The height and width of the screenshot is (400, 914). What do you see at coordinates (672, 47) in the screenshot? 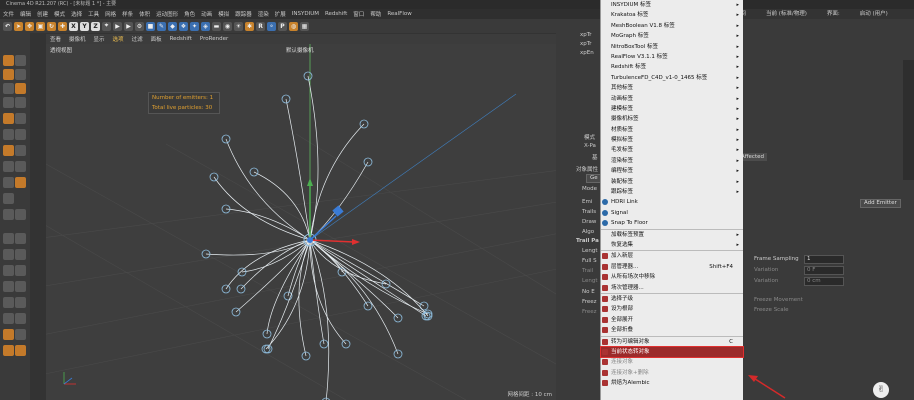
I see `context-menu-item: NitroBoxTool 标签 ▸` at bounding box center [672, 47].